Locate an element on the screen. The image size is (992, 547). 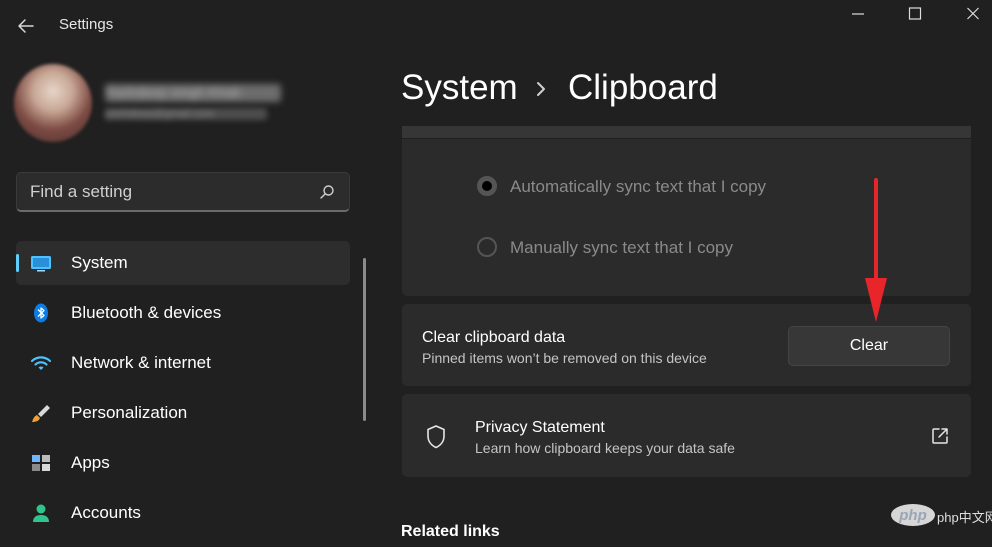
sidebar-item-label: Apps is located at coordinates (90, 462).